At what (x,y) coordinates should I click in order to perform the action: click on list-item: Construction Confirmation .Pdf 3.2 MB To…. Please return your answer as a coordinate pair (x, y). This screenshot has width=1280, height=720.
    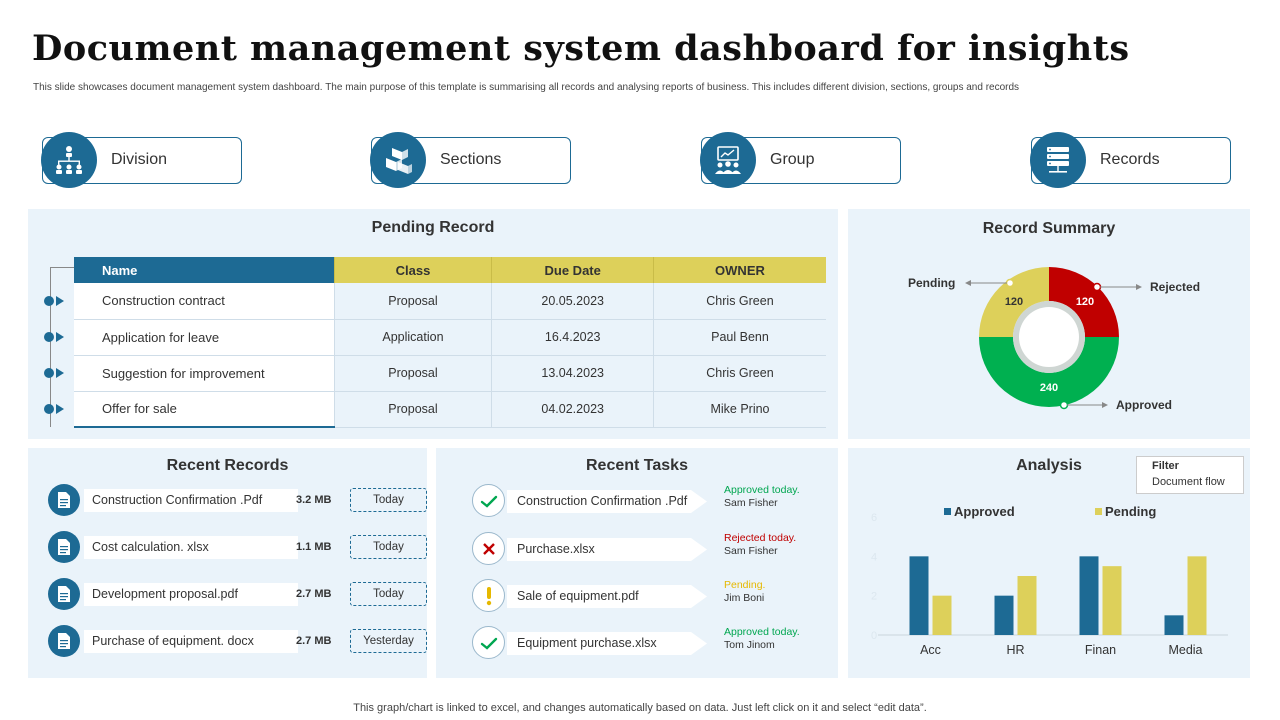
    Looking at the image, I should click on (237, 500).